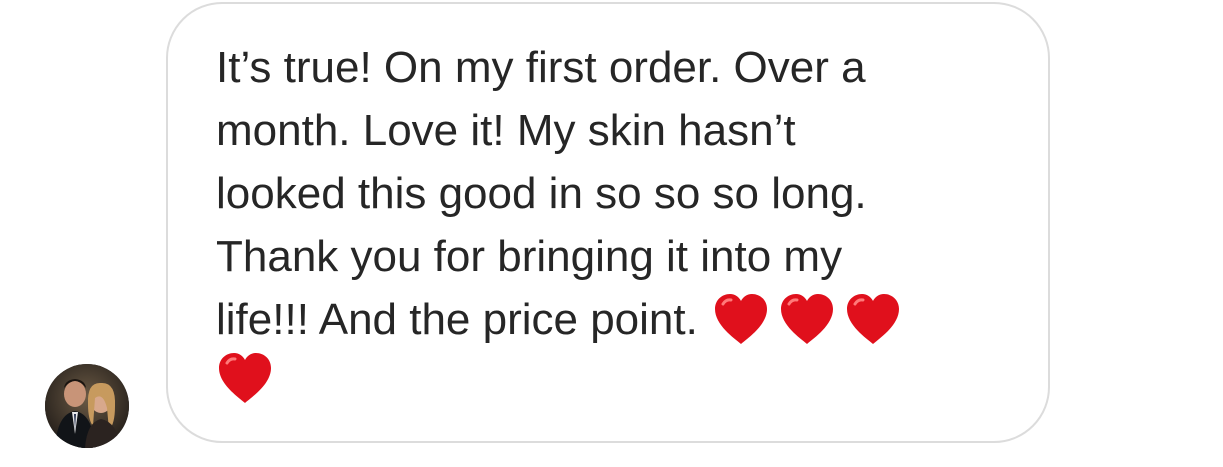 The width and height of the screenshot is (1223, 467). I want to click on message-line: month. Love it! My skin hasn’t, so click(506, 130).